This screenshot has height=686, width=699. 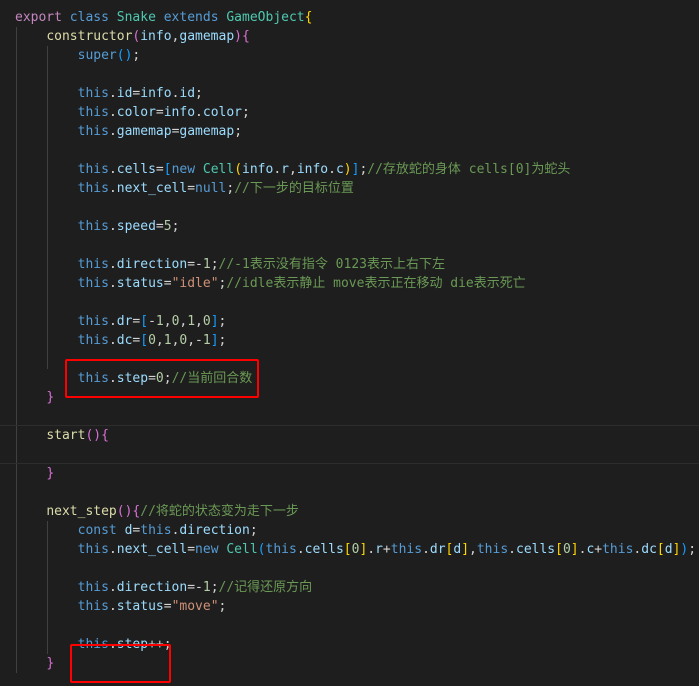 I want to click on code-token: dr, so click(x=124, y=321).